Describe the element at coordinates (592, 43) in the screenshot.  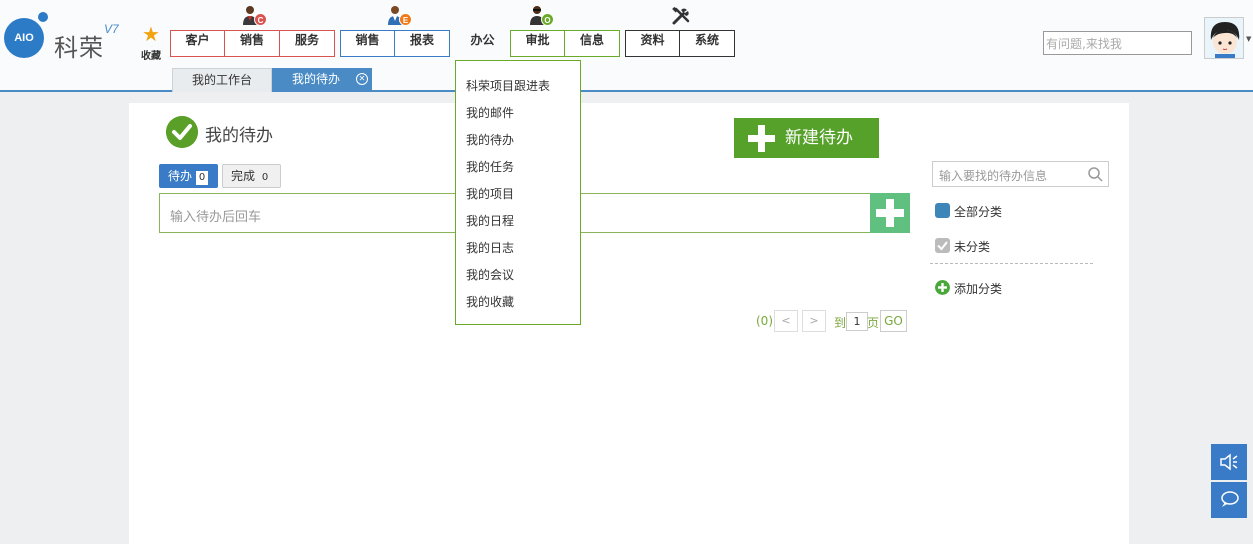
I see `nav-item-info: 信息` at that location.